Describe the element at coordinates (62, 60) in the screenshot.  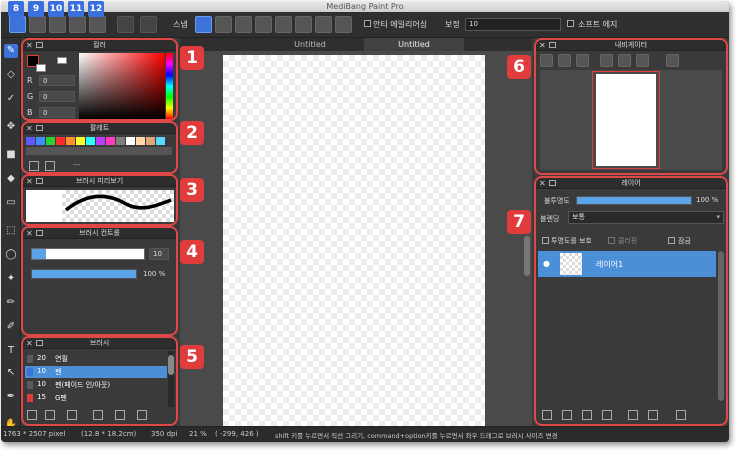
I see `transparent-swatch` at that location.